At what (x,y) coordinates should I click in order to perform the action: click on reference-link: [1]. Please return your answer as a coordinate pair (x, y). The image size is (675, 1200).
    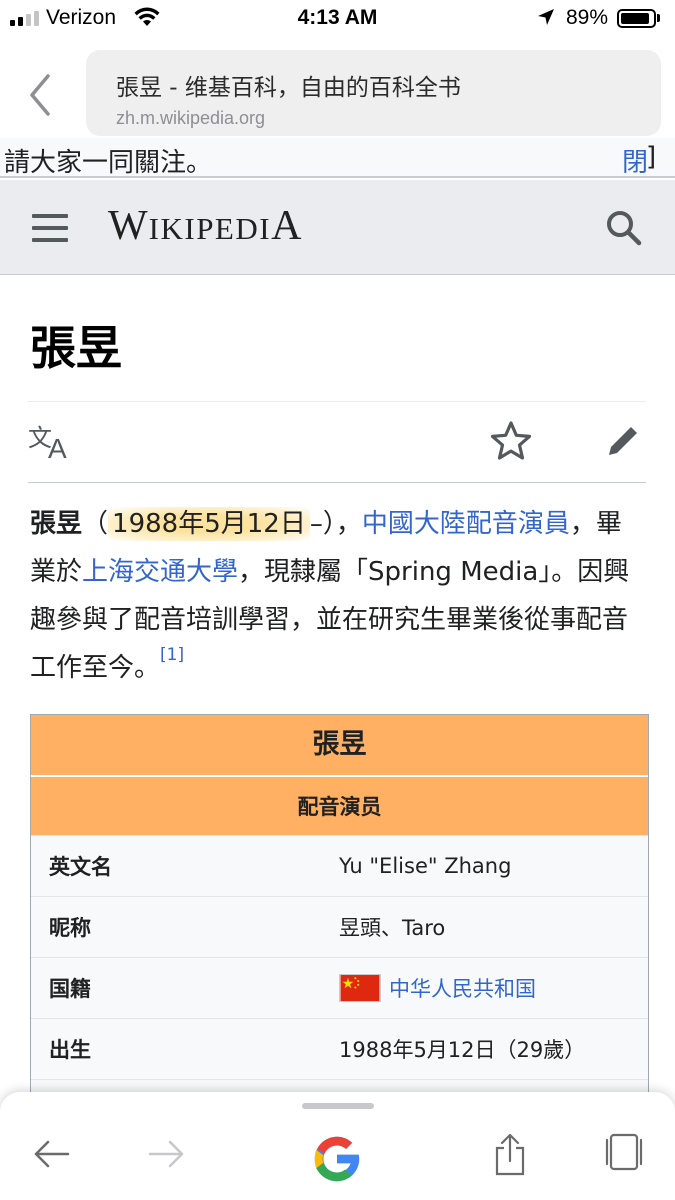
    Looking at the image, I should click on (172, 655).